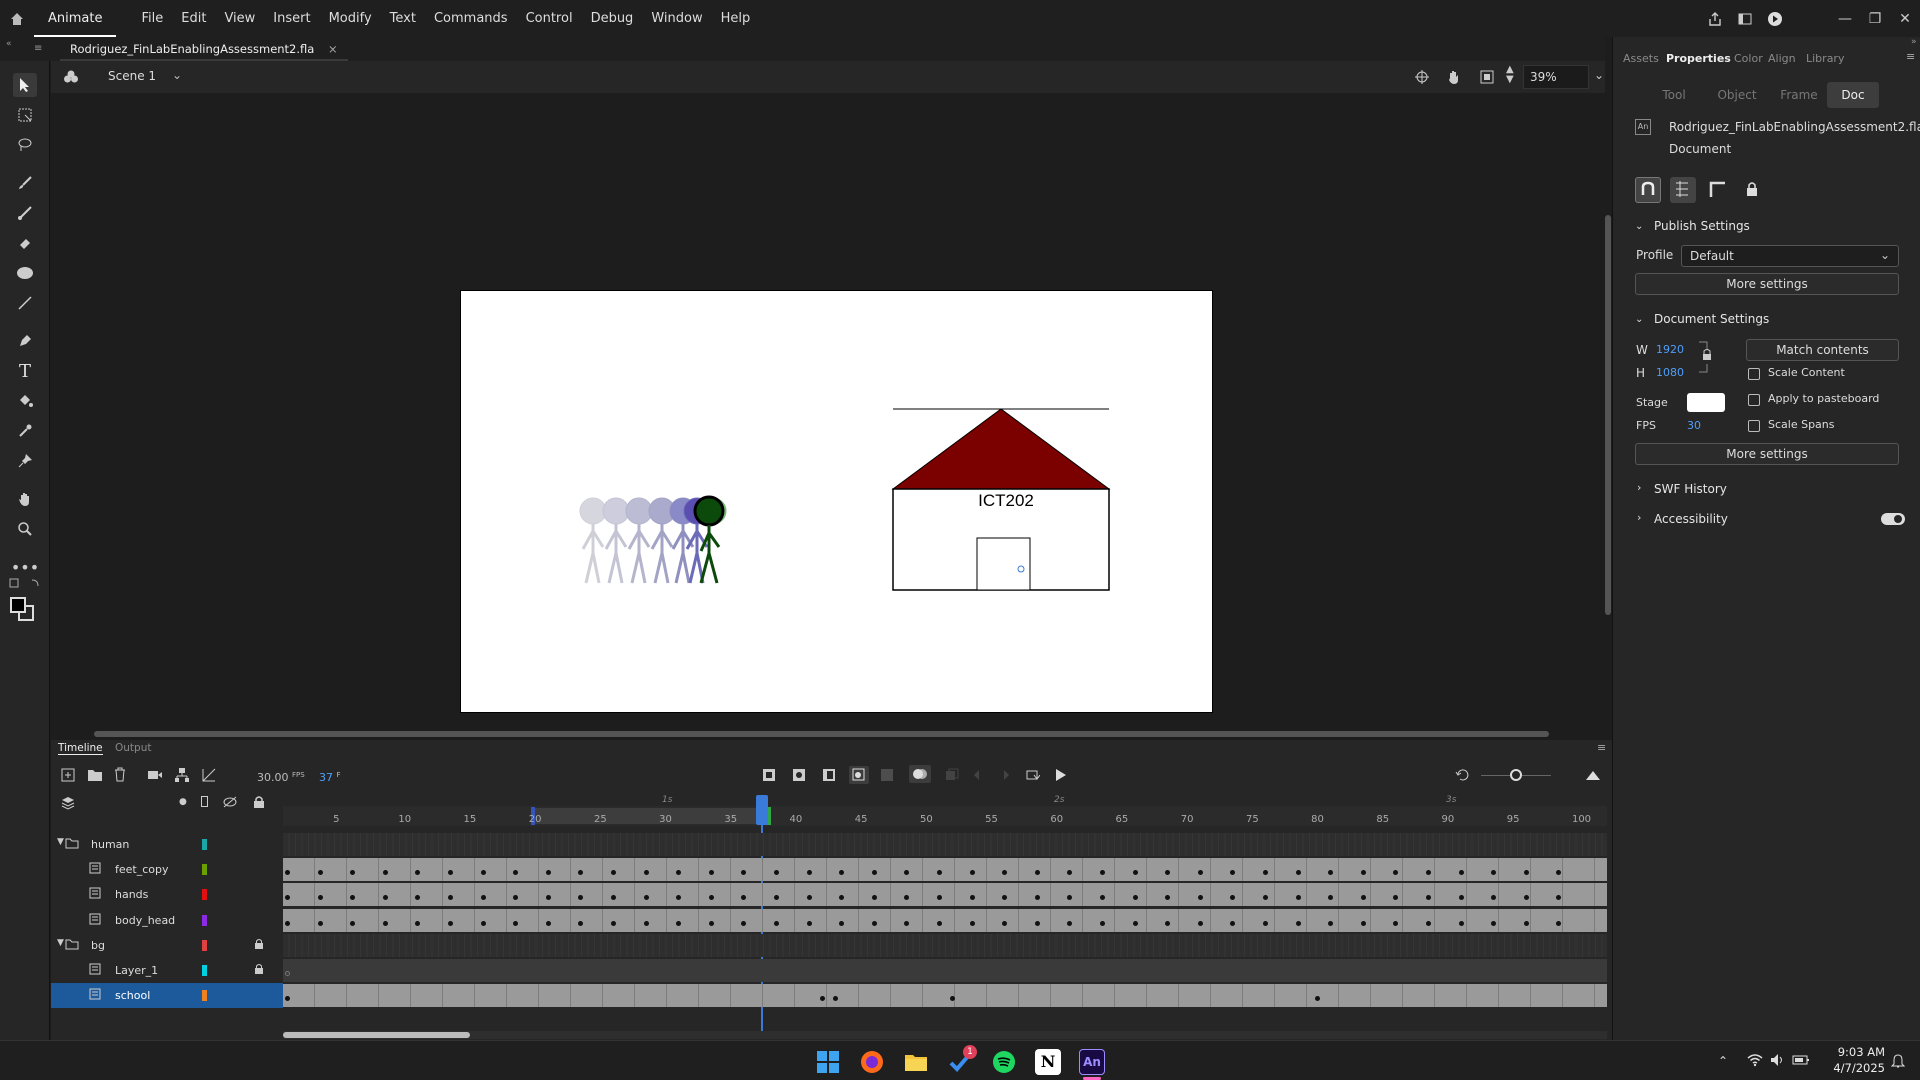  I want to click on restore-icon: ❐, so click(1875, 18).